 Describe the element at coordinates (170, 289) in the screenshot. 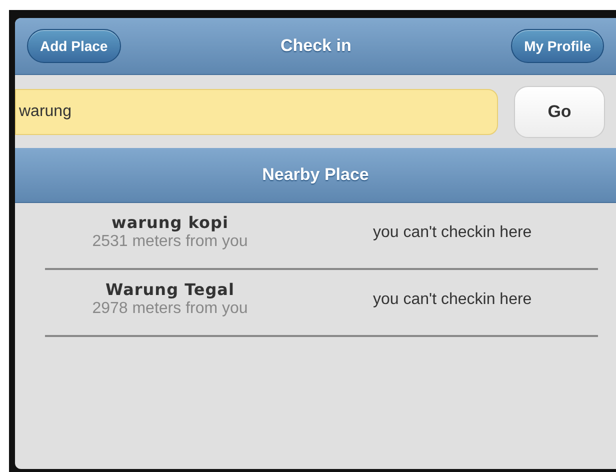

I see `place-name: Warung Tegal` at that location.